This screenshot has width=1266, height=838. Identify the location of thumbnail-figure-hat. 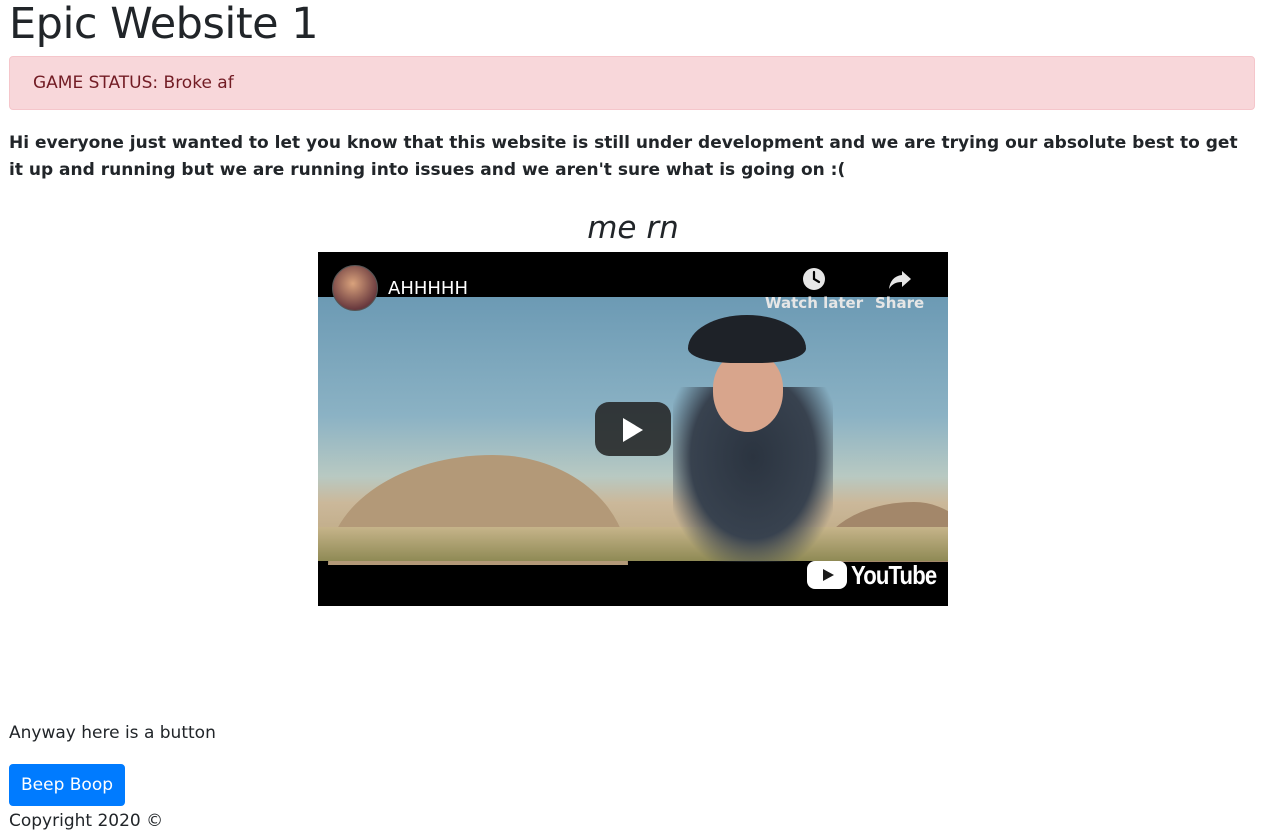
(747, 339).